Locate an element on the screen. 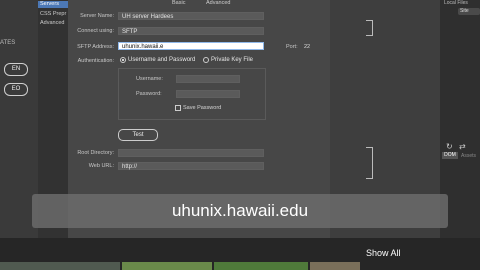 The image size is (480, 270). site-dropdown: Site is located at coordinates (469, 11).